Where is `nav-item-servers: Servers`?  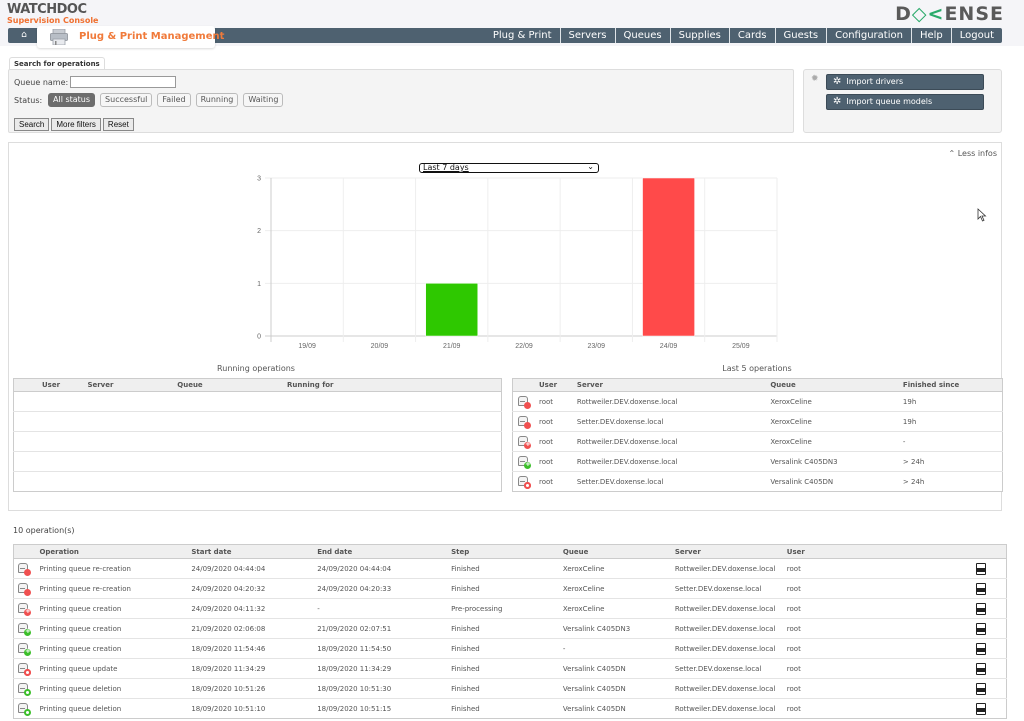
nav-item-servers: Servers is located at coordinates (587, 35).